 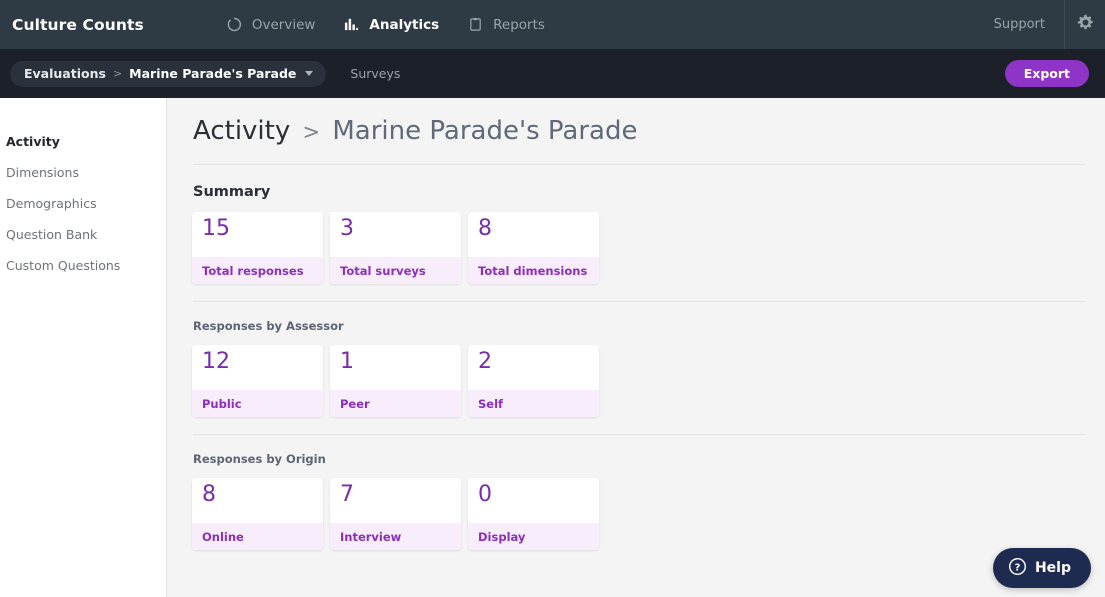 What do you see at coordinates (351, 24) in the screenshot?
I see `bar-chart-icon` at bounding box center [351, 24].